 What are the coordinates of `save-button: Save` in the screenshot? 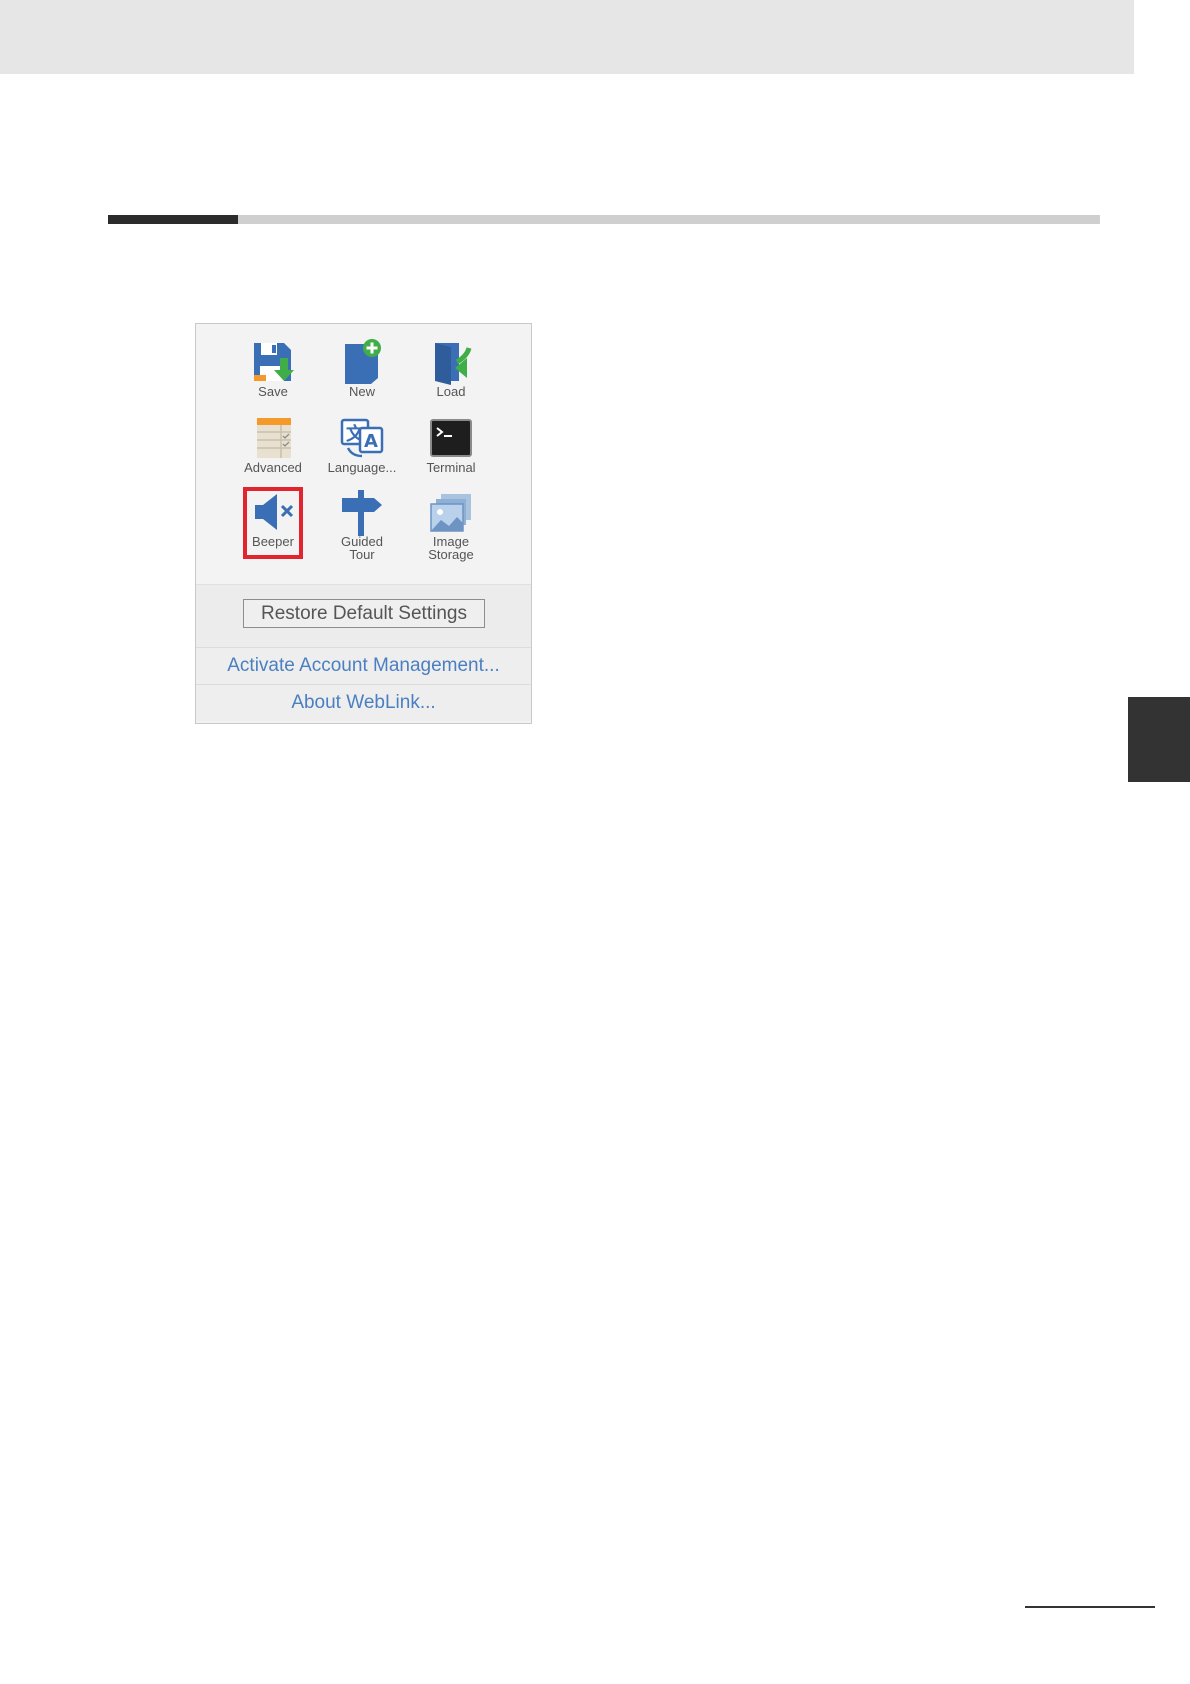 It's located at (273, 368).